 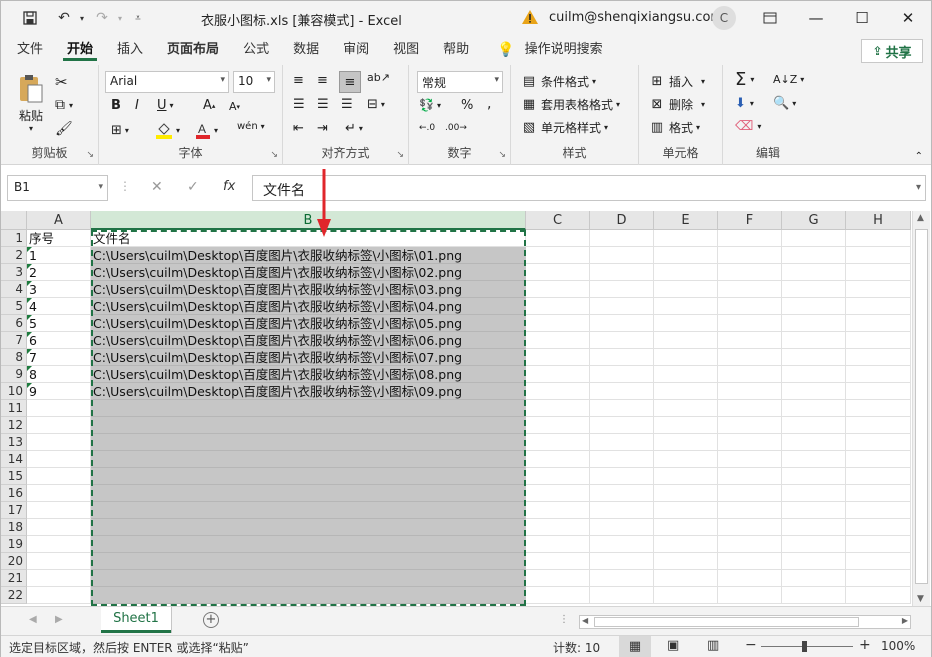 I want to click on cell-c3, so click(x=558, y=272).